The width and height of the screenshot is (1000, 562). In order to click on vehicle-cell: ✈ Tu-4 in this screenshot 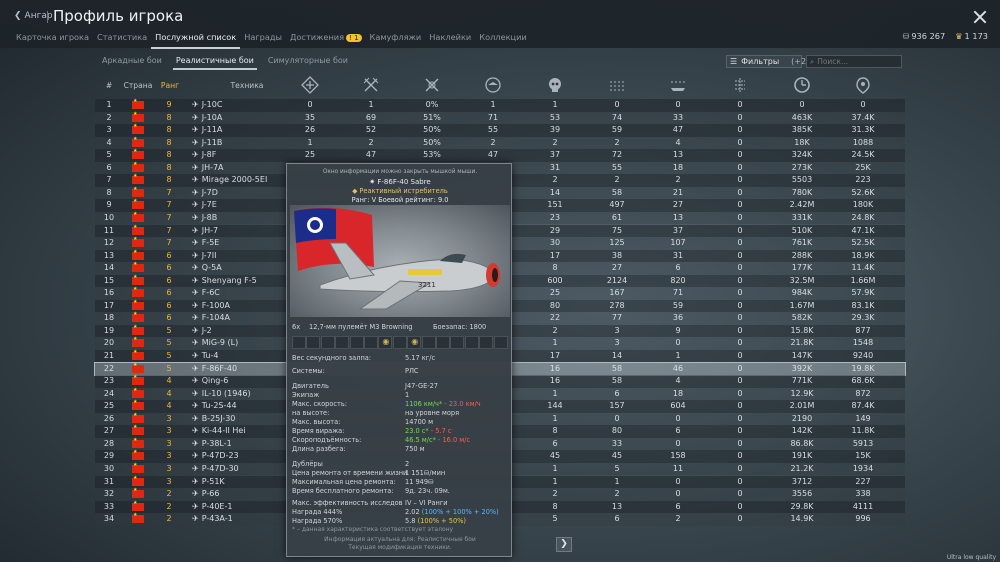, I will do `click(205, 355)`.